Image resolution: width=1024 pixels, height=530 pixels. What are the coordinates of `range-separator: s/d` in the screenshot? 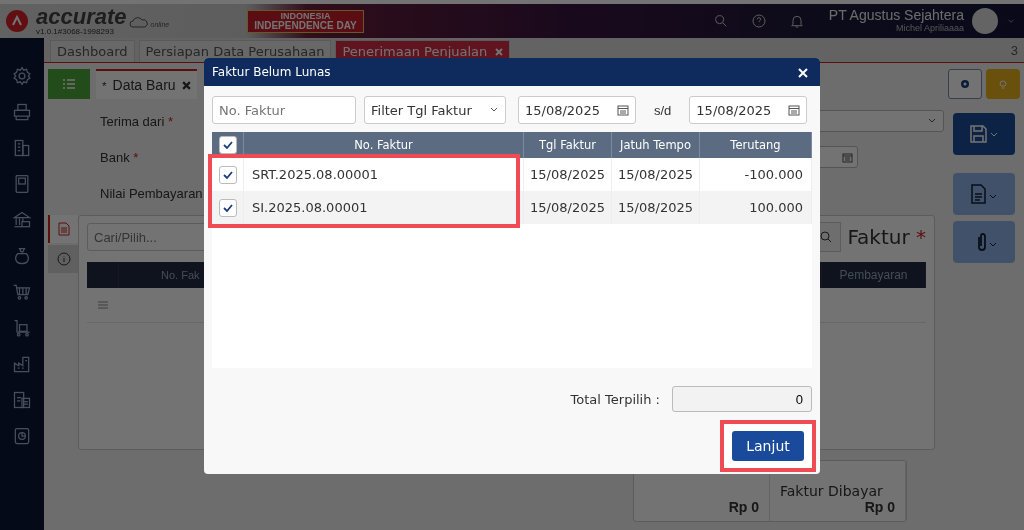 It's located at (663, 110).